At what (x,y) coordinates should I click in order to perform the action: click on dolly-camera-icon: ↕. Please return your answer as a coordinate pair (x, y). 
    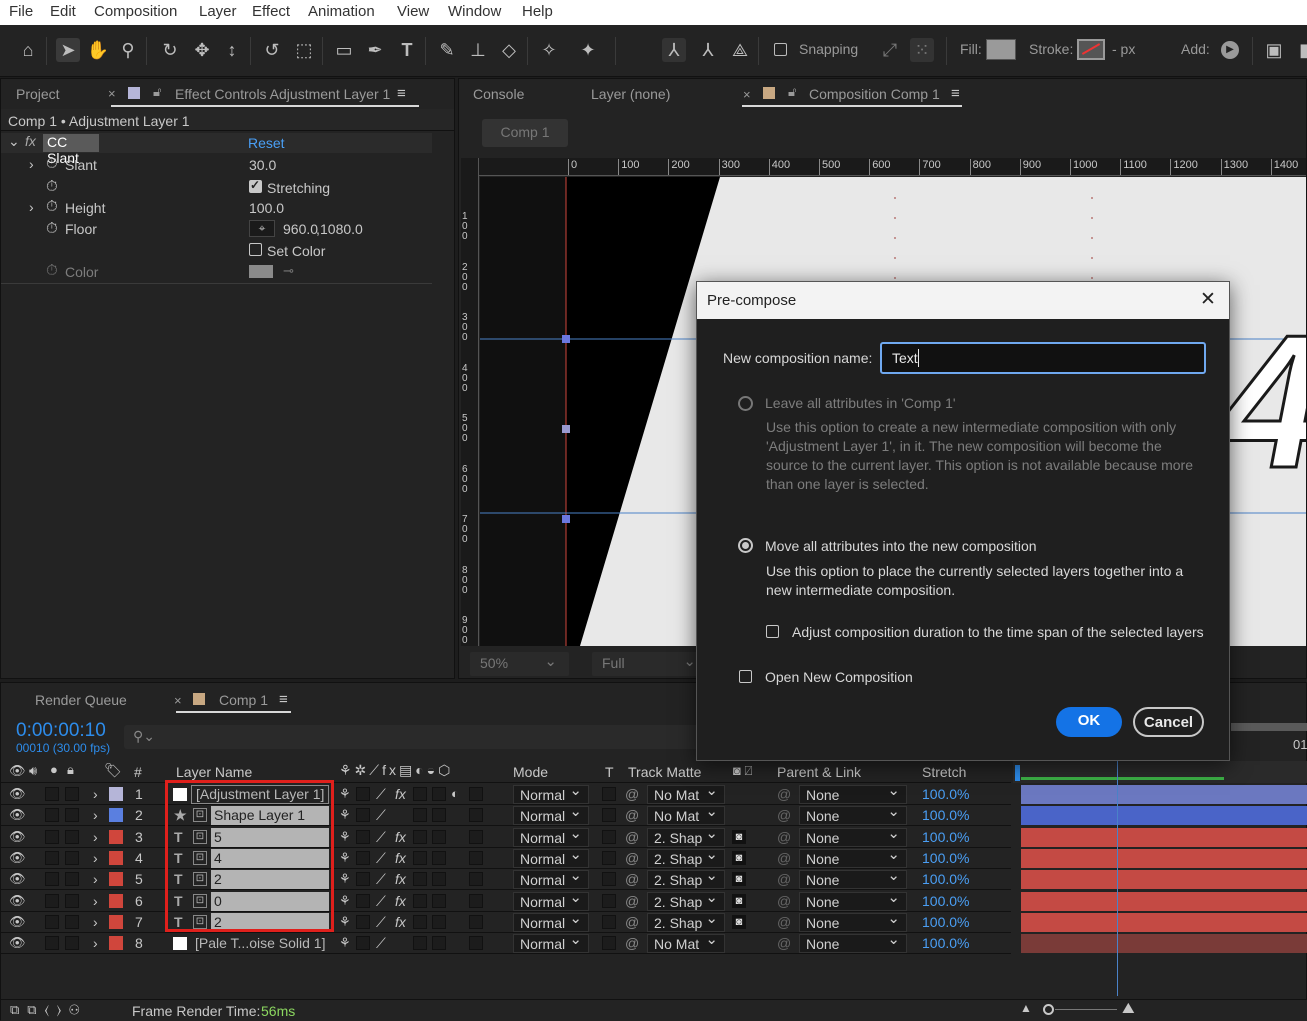
    Looking at the image, I should click on (232, 50).